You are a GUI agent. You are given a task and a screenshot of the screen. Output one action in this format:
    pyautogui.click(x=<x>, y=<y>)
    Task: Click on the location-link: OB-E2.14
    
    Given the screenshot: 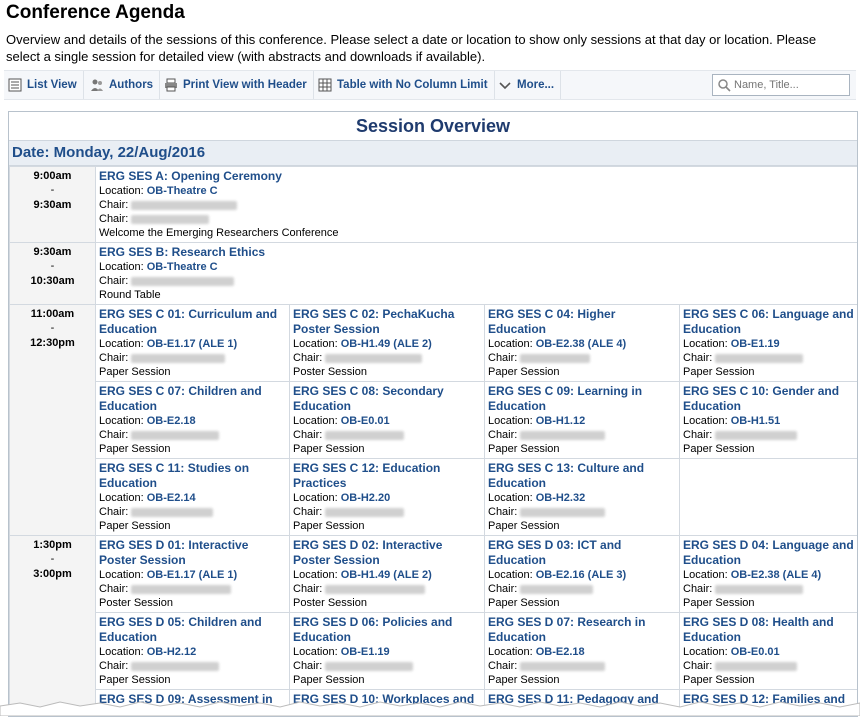 What is the action you would take?
    pyautogui.click(x=171, y=498)
    